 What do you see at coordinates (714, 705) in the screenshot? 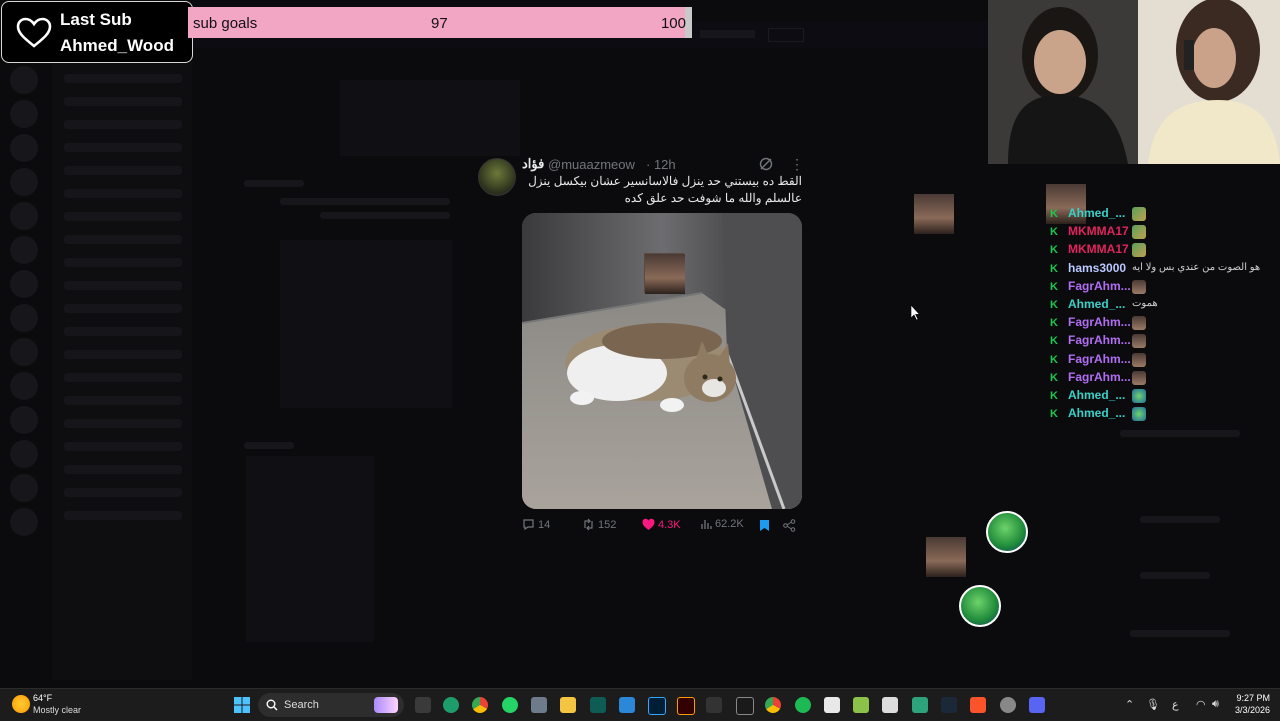
I see `app-icon-gray` at bounding box center [714, 705].